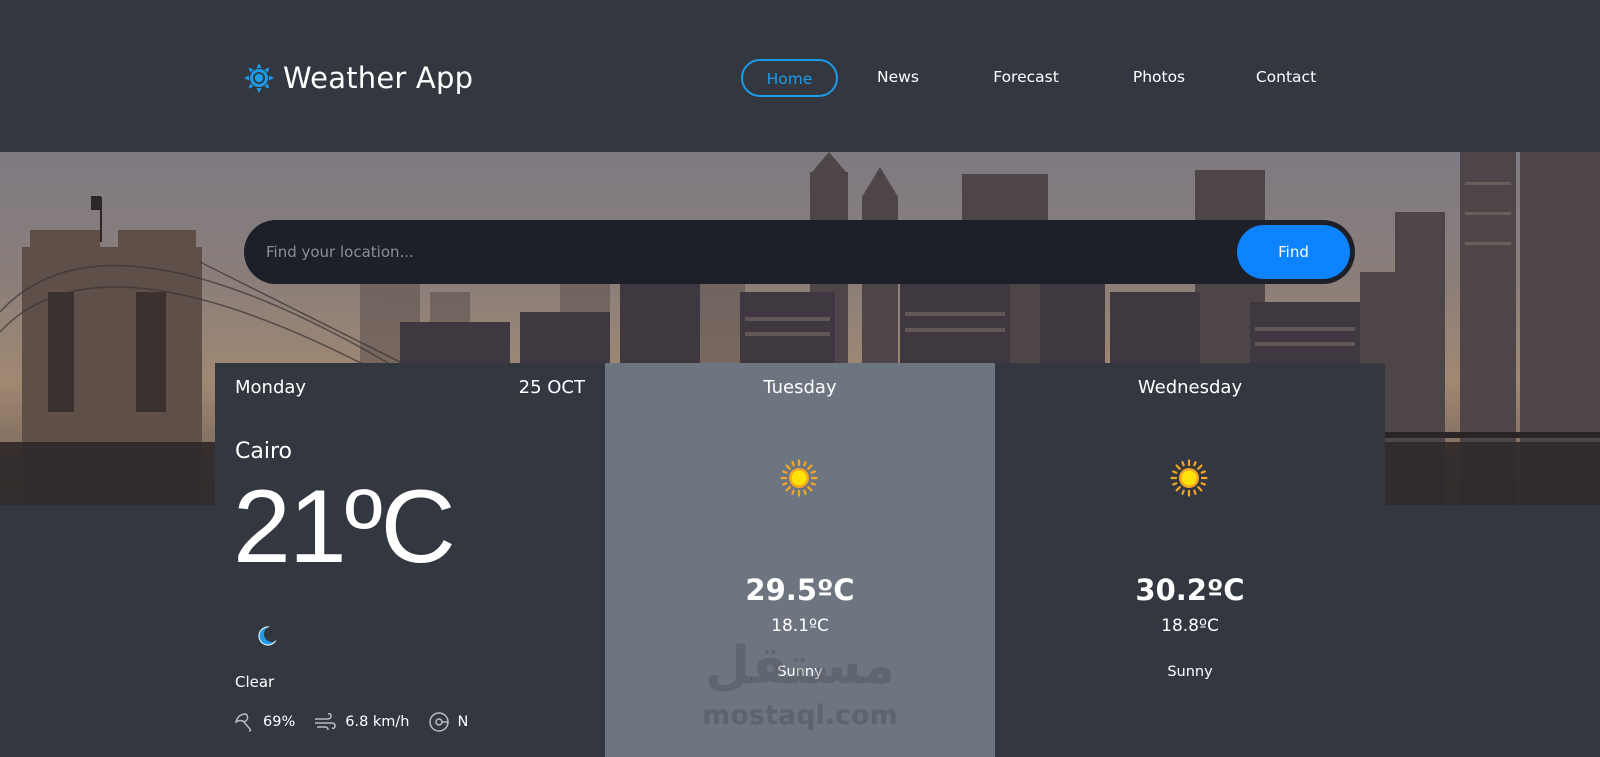  I want to click on logo: Weather App, so click(358, 78).